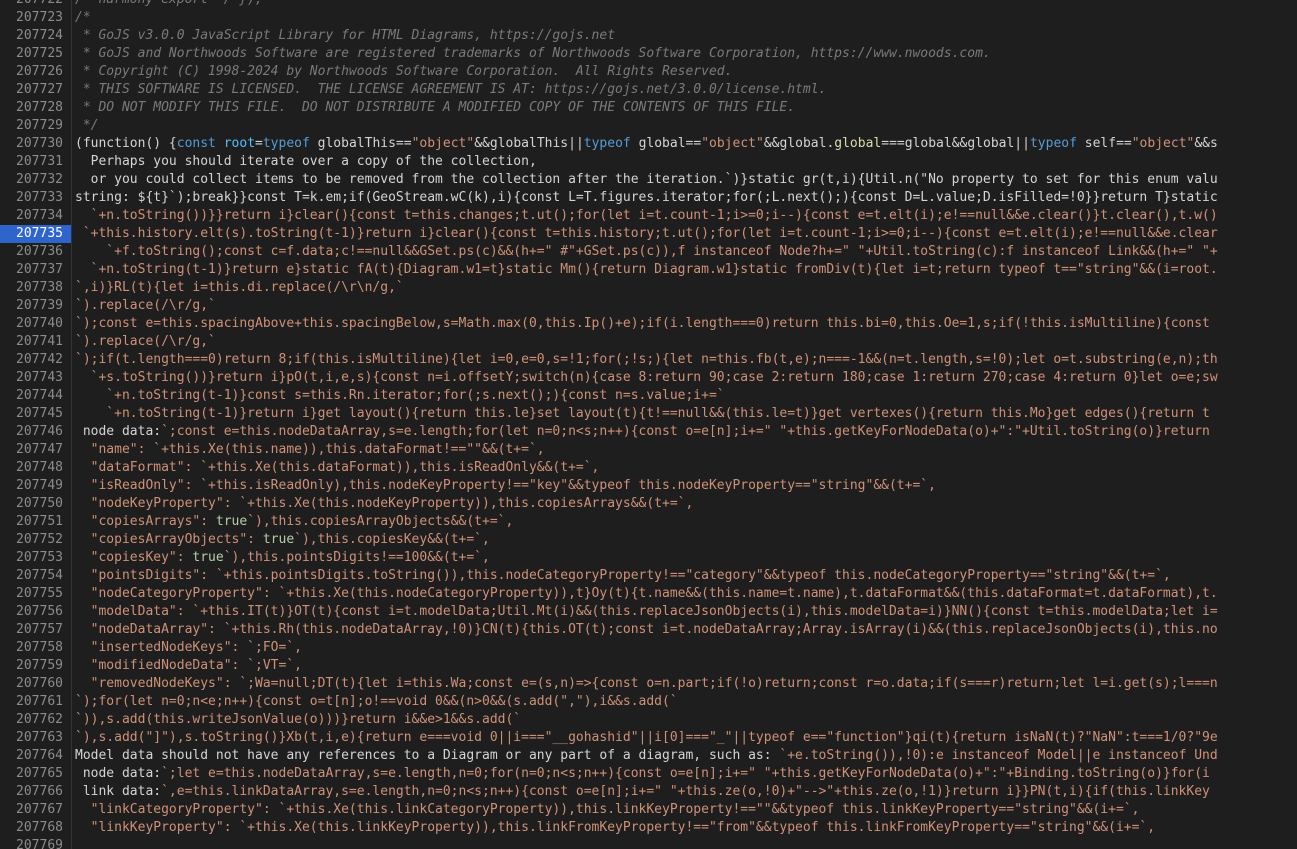 The image size is (1297, 849). What do you see at coordinates (35, 54) in the screenshot?
I see `line-number: 207725` at bounding box center [35, 54].